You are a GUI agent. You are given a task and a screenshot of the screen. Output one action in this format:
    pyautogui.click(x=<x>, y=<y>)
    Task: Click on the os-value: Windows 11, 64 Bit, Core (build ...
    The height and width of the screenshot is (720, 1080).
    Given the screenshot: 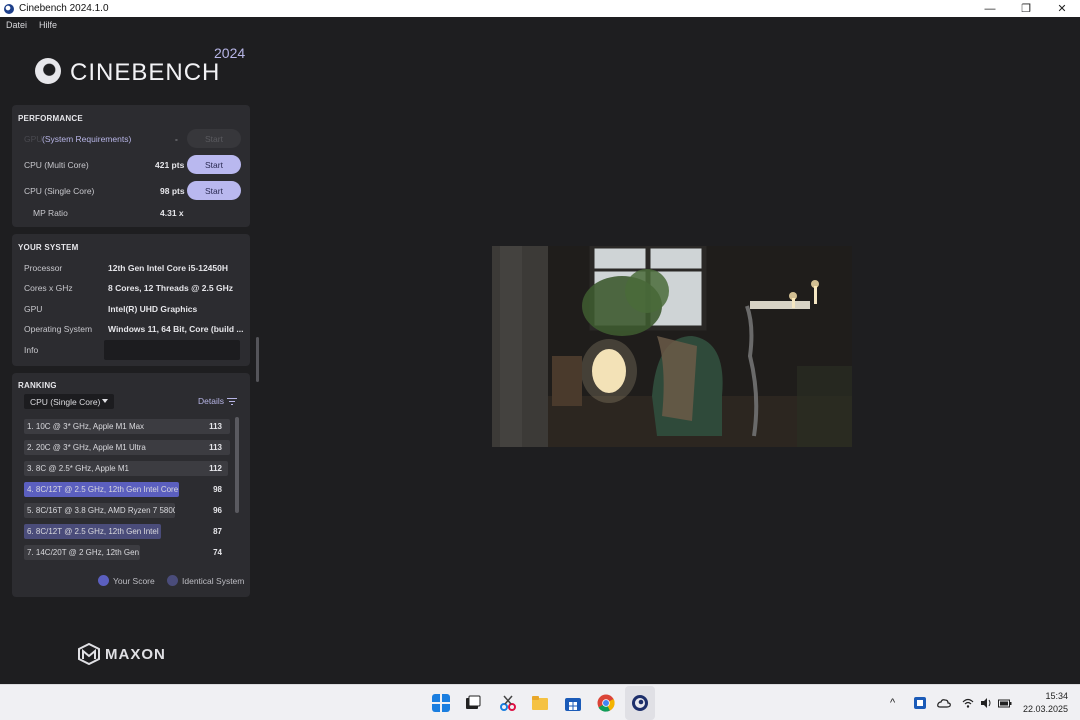 What is the action you would take?
    pyautogui.click(x=176, y=329)
    